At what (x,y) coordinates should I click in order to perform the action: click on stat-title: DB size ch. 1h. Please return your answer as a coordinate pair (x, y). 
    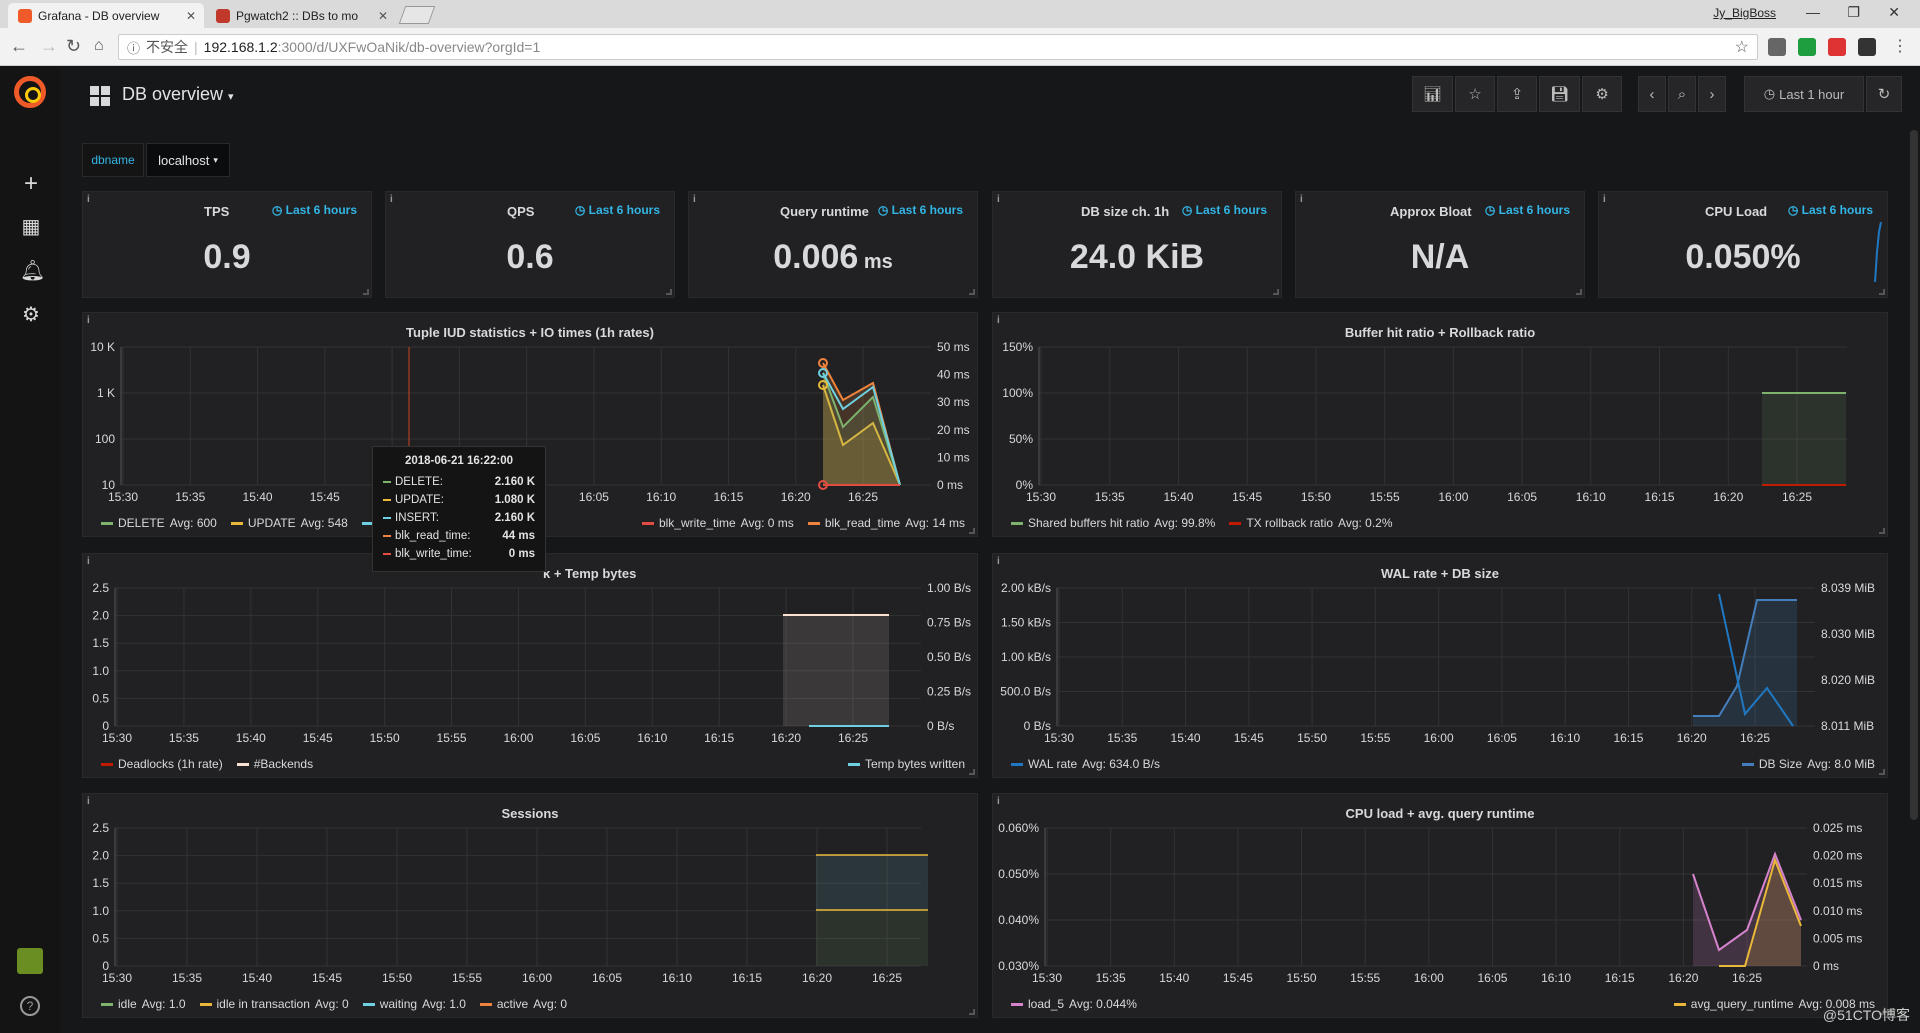
    Looking at the image, I should click on (1125, 211).